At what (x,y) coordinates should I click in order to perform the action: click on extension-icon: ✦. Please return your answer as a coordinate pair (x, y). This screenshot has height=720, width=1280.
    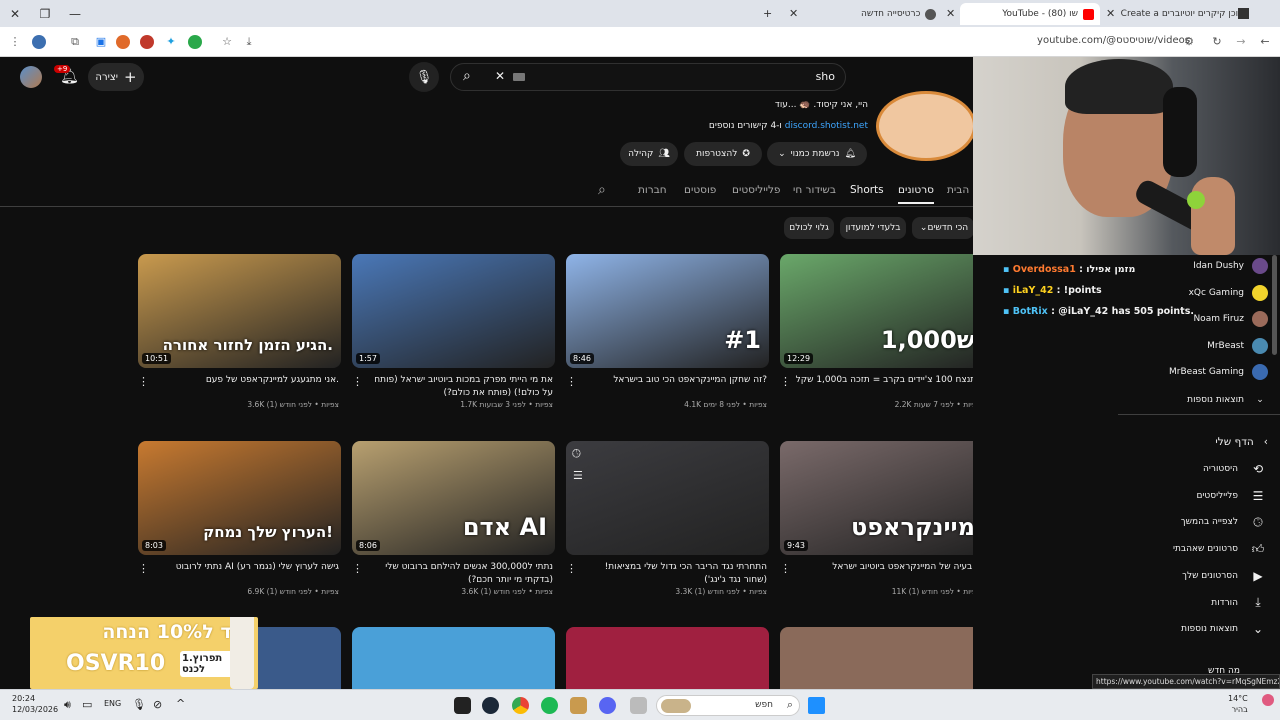
    Looking at the image, I should click on (171, 42).